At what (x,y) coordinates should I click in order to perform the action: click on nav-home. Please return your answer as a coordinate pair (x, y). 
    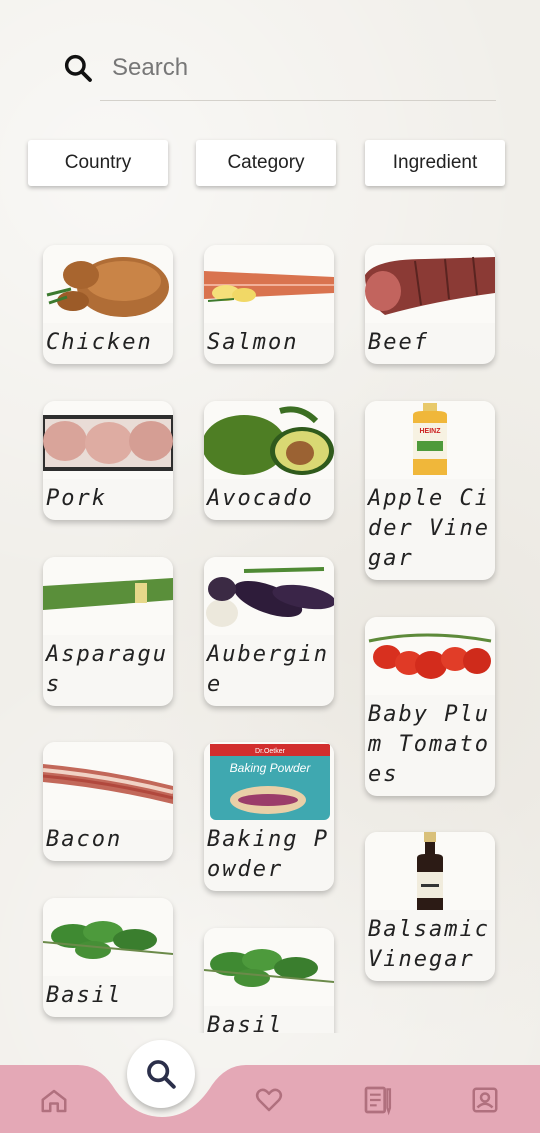
    Looking at the image, I should click on (54, 1101).